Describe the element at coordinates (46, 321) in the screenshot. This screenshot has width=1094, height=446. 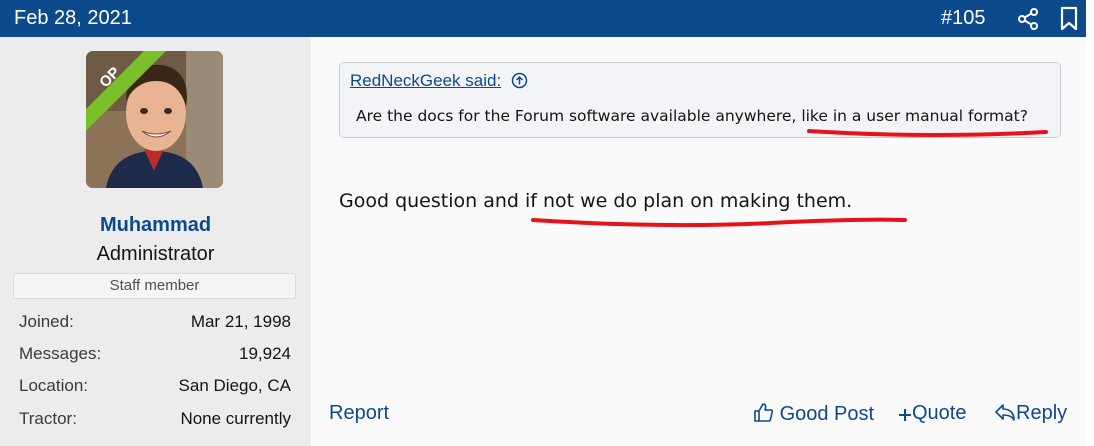
I see `stat-label: Joined:` at that location.